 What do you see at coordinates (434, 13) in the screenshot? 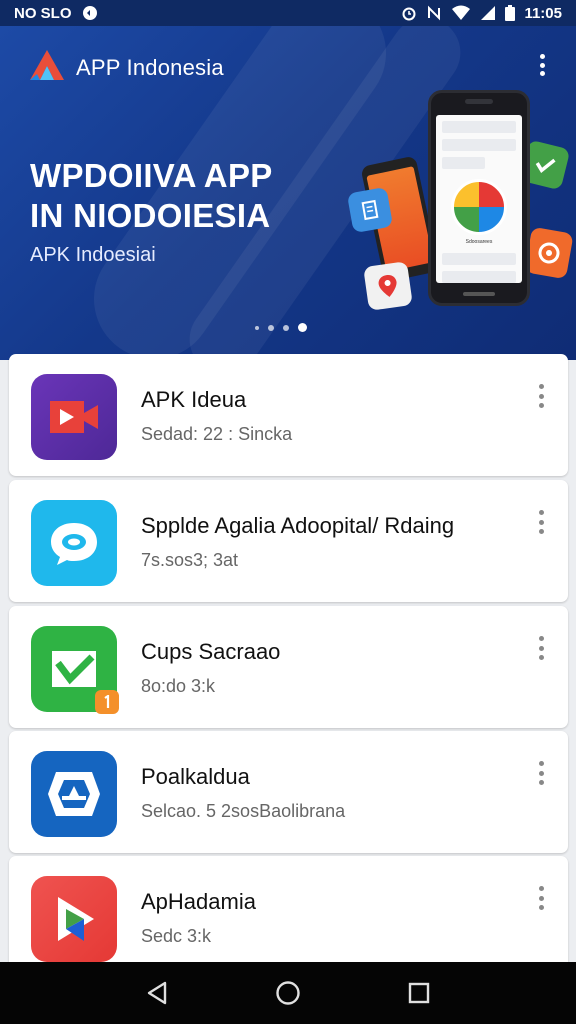
I see `nfc-icon` at bounding box center [434, 13].